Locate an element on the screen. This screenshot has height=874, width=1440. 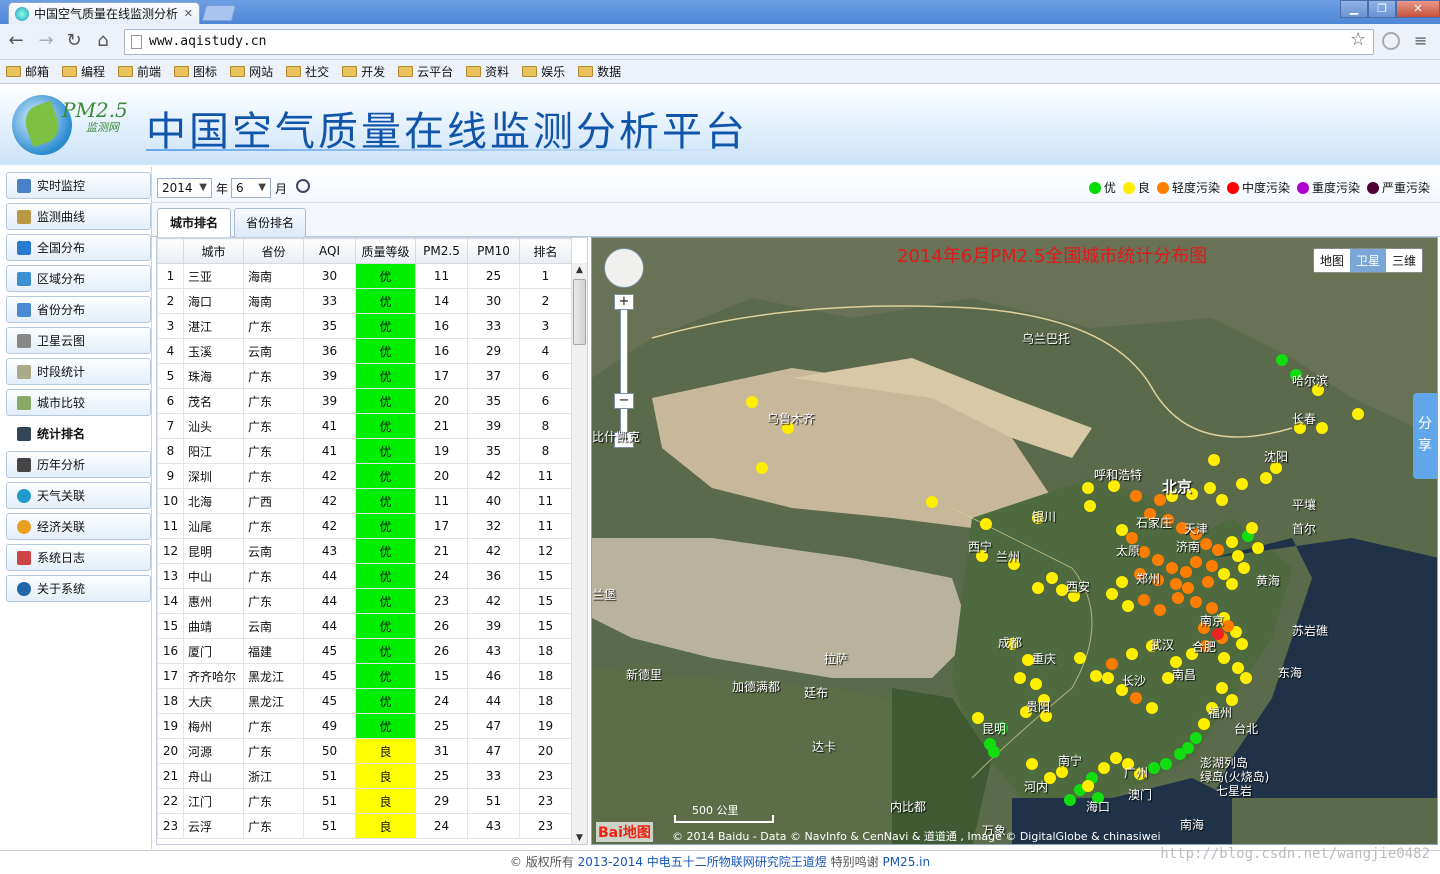
column-header: 省份 is located at coordinates (273, 251).